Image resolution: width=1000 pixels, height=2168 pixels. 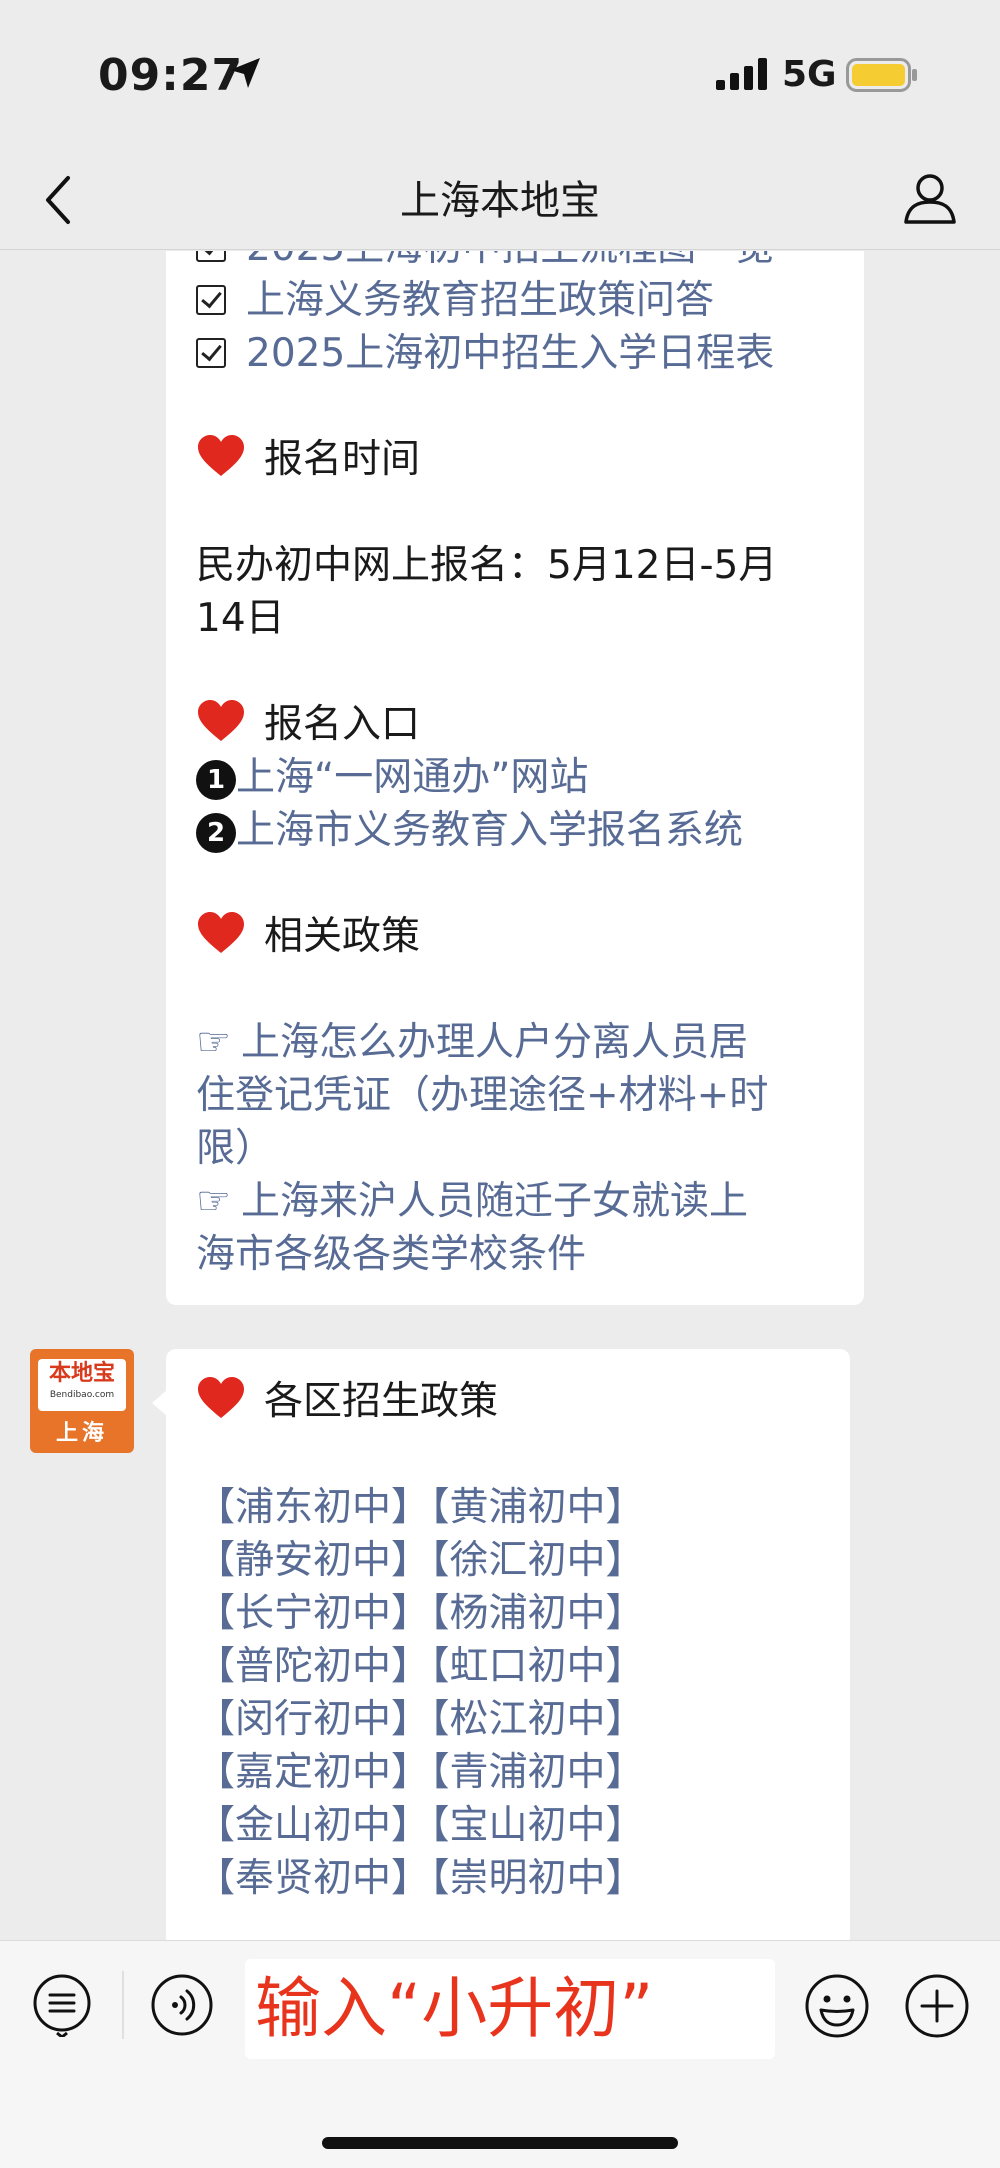 I want to click on district-link: 【静安初中】, so click(x=313, y=1560).